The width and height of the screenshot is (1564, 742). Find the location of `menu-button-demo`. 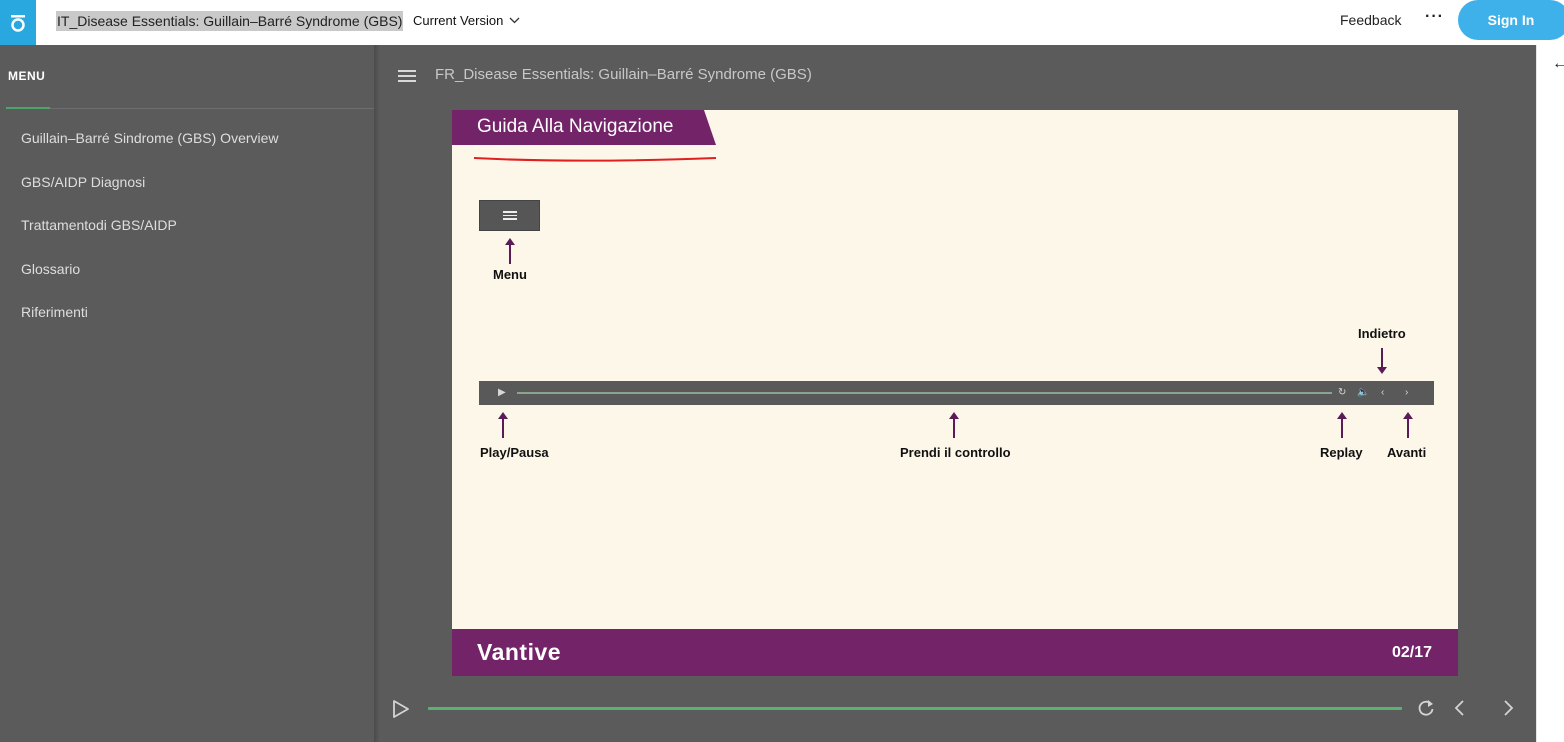

menu-button-demo is located at coordinates (509, 215).